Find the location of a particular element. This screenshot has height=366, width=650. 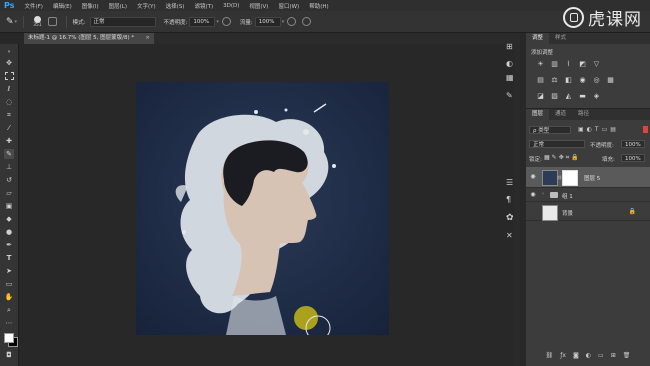

rectangle-tool-icon: ▭ is located at coordinates (9, 284).